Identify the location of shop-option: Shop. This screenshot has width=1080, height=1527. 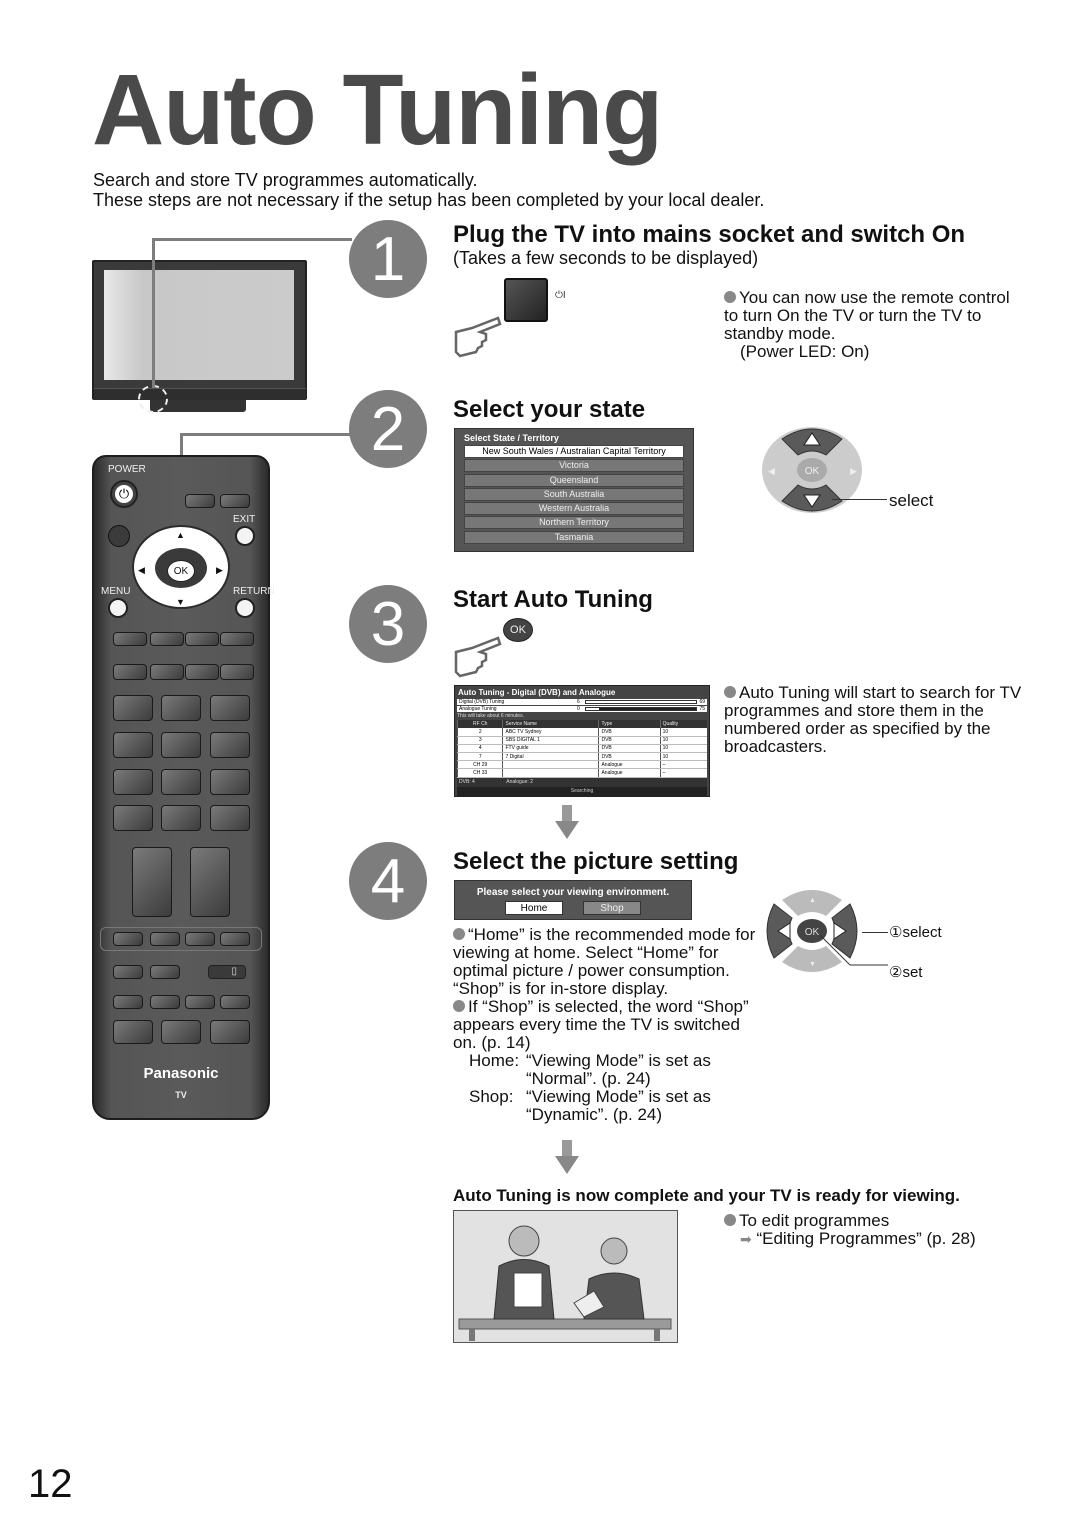
(612, 908).